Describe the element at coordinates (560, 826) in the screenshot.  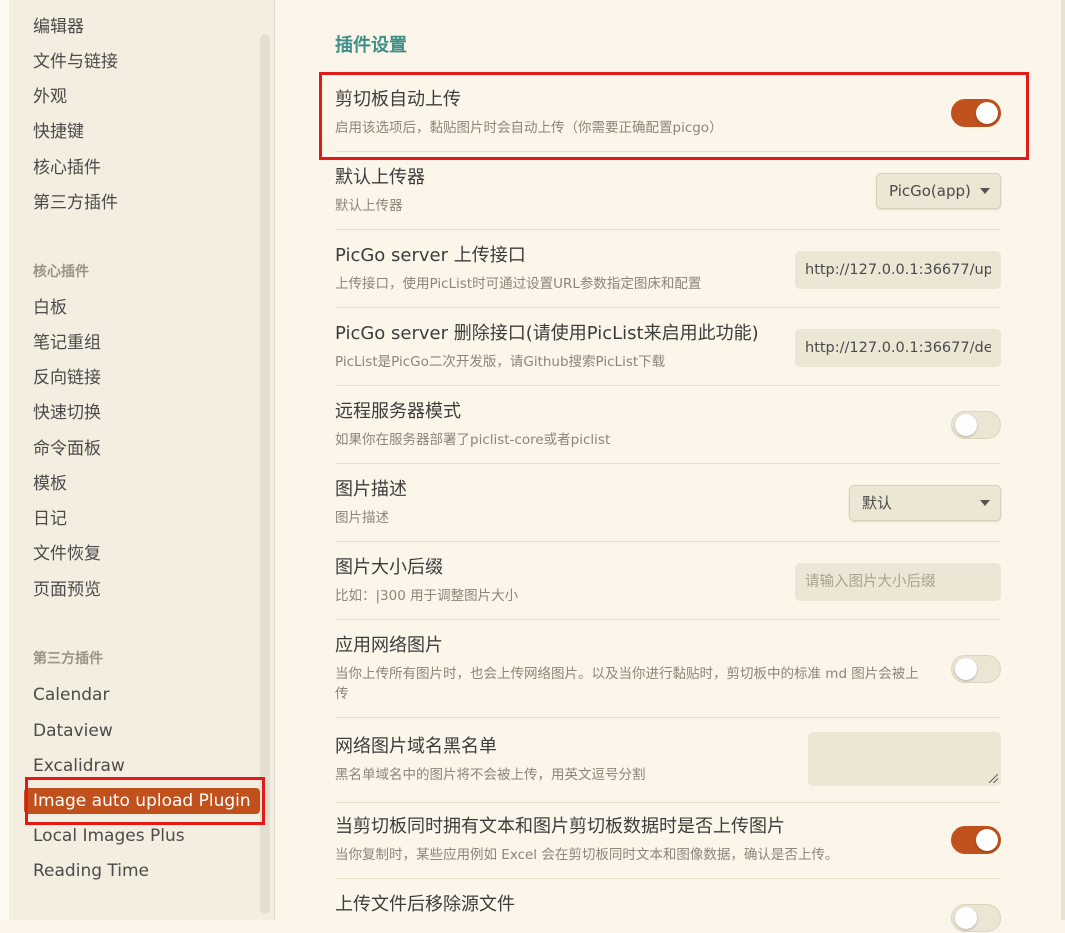
I see `setting-name: 当剪切板同时拥有文本和图片剪切板数据时是否上传图片` at that location.